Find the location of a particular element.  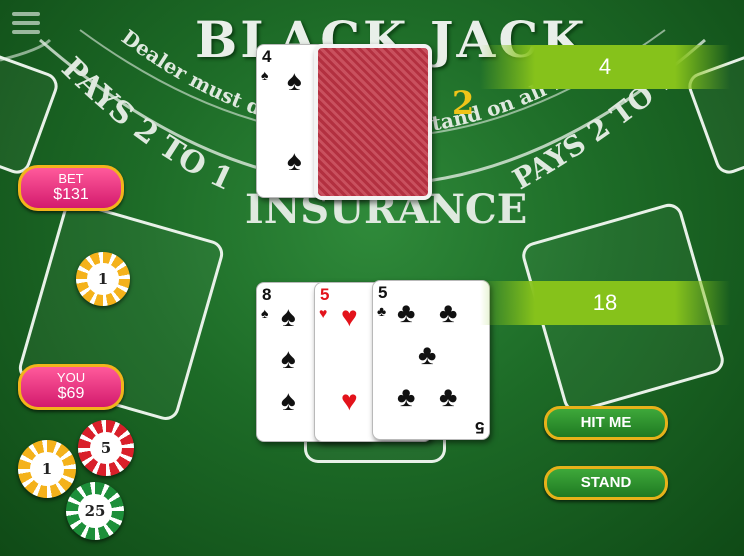

balance-label: YOU is located at coordinates (71, 377).